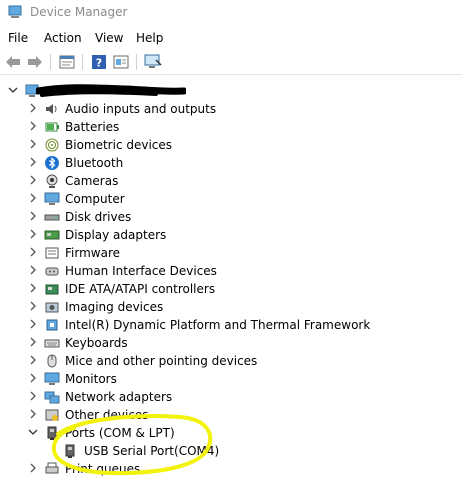 The height and width of the screenshot is (477, 462). I want to click on menu-help: Help, so click(149, 38).